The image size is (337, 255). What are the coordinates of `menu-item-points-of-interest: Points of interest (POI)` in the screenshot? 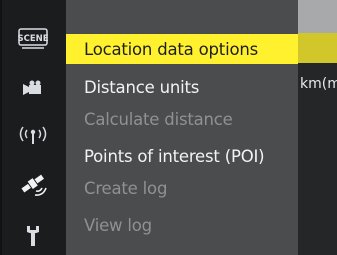 It's located at (182, 156).